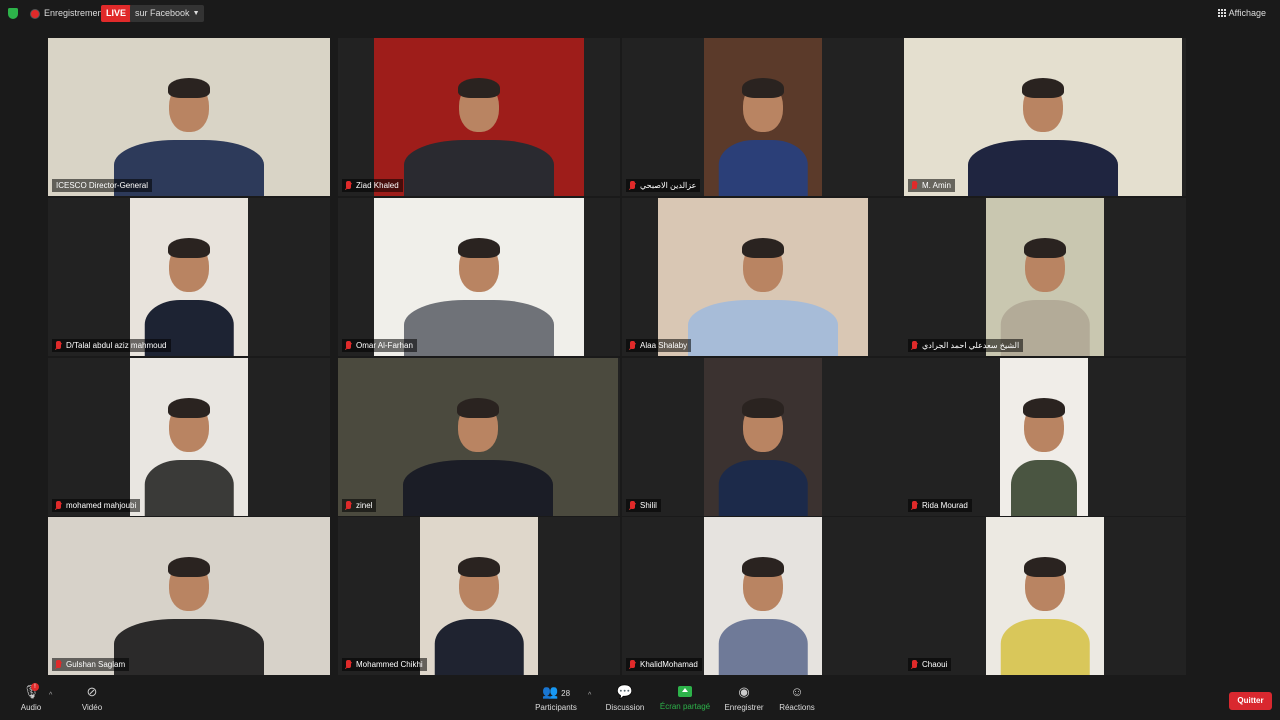  Describe the element at coordinates (744, 707) in the screenshot. I see `record-label: Enregistrer` at that location.